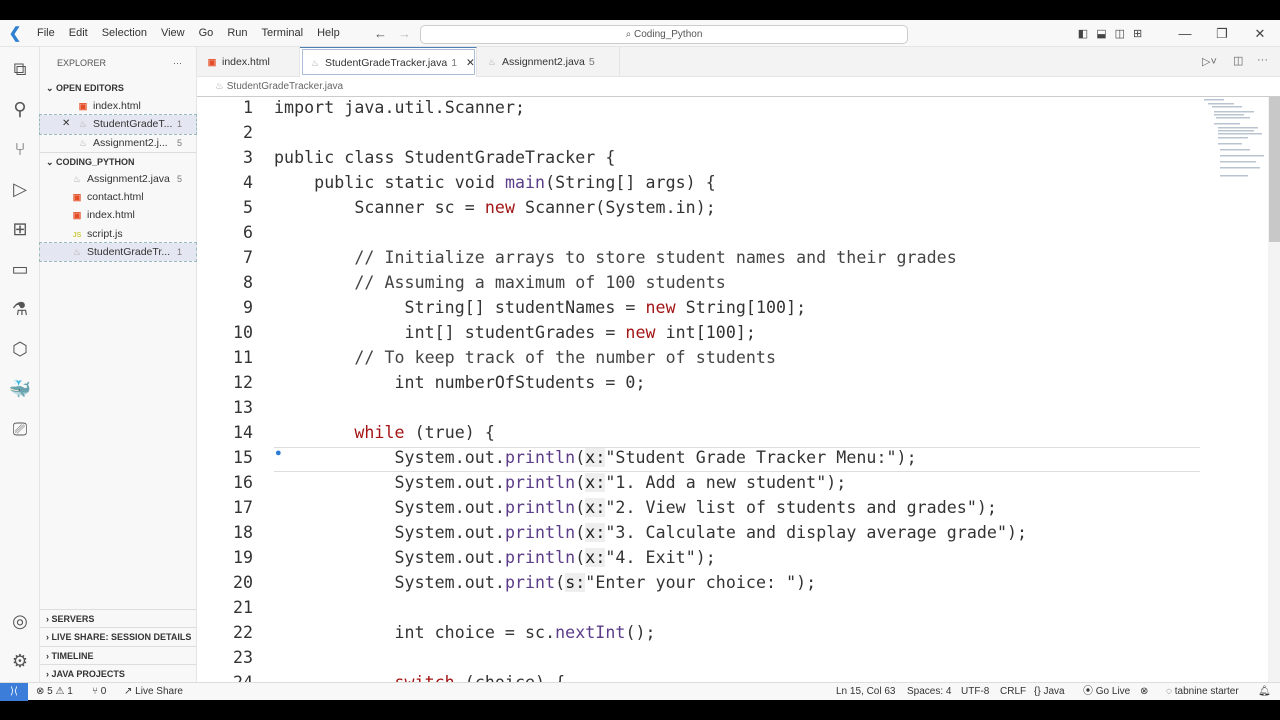  What do you see at coordinates (1260, 33) in the screenshot?
I see `close-window-button: ✕` at bounding box center [1260, 33].